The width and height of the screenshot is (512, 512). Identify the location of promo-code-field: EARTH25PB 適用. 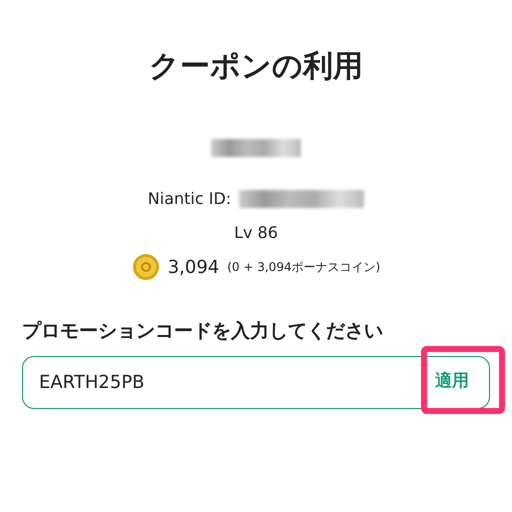
(256, 382).